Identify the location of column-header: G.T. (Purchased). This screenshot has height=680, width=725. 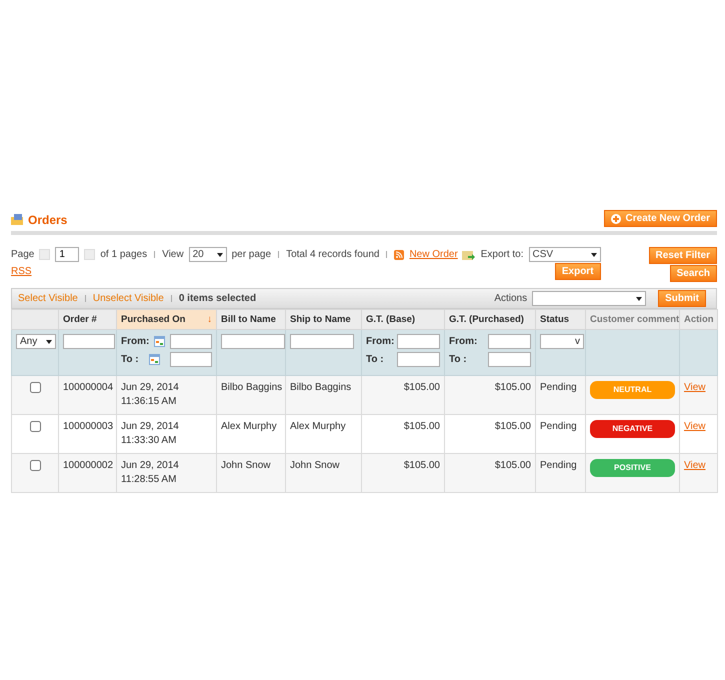
(490, 320).